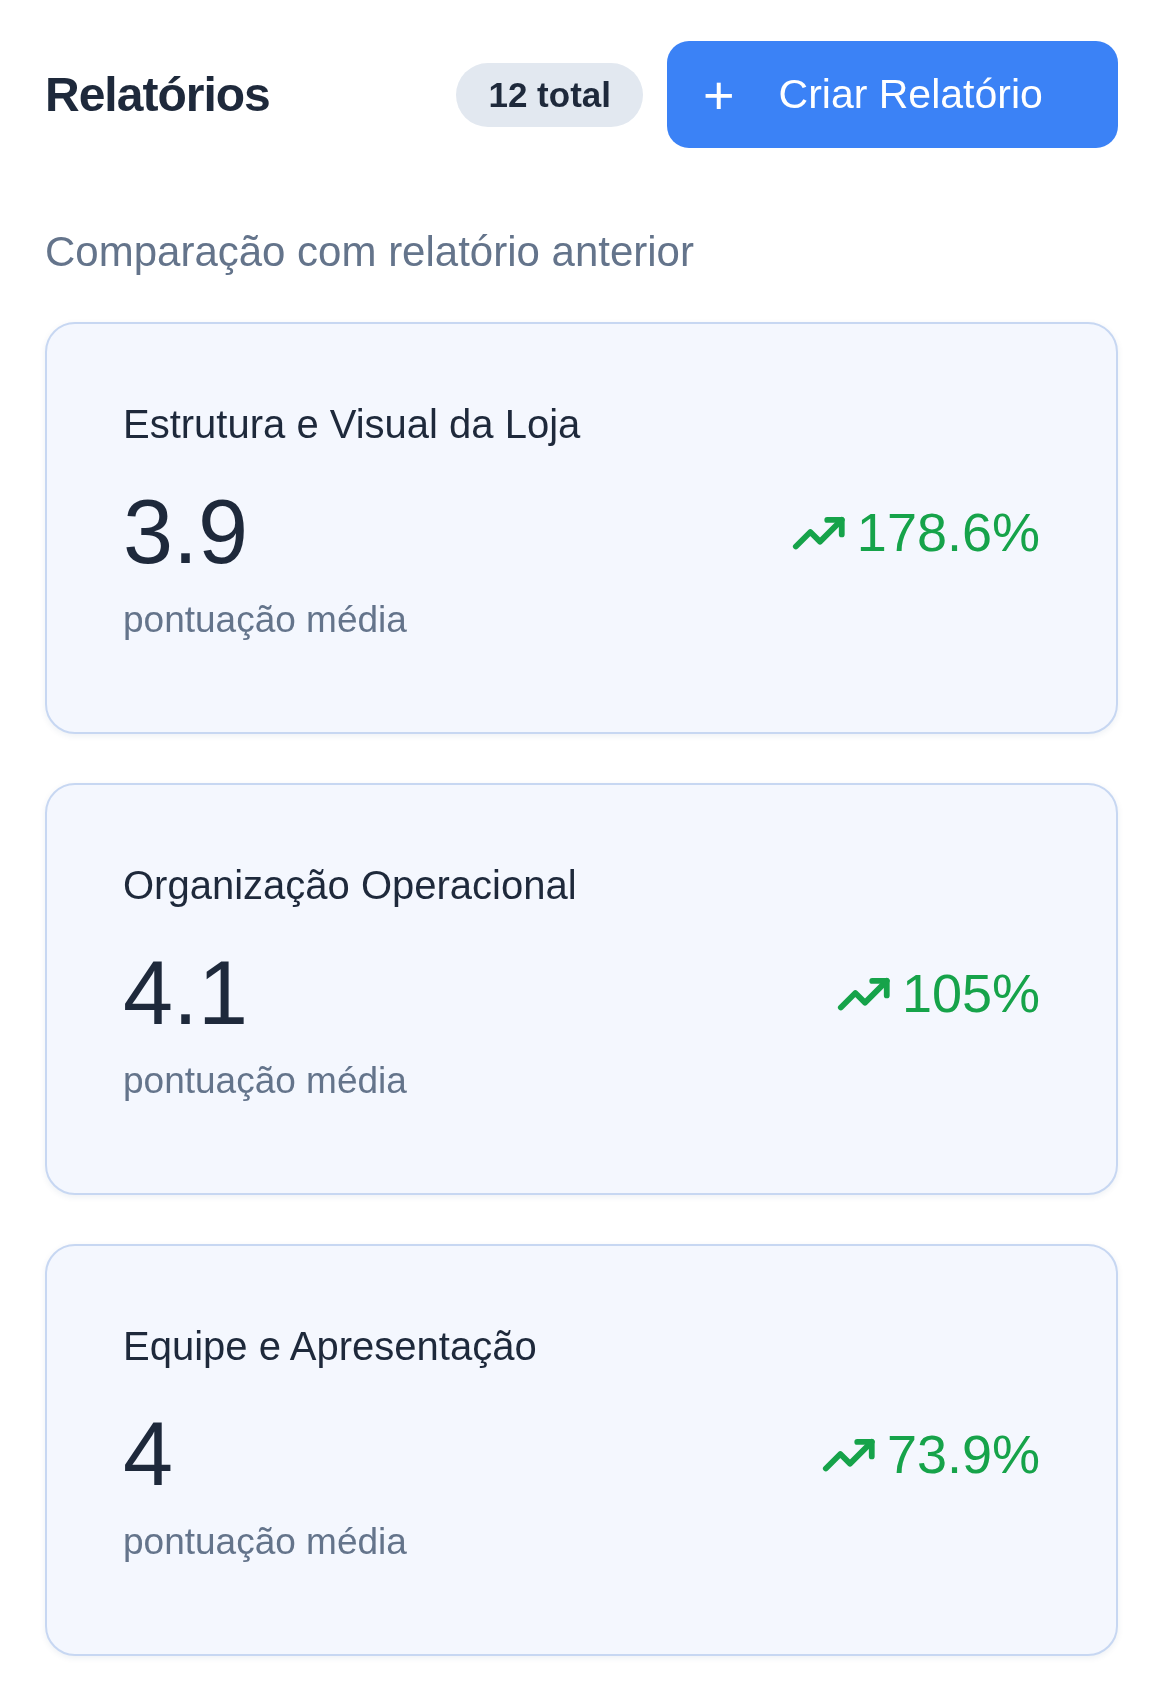 The height and width of the screenshot is (1693, 1170). I want to click on card-title: Estrutura e Visual da Loja, so click(352, 424).